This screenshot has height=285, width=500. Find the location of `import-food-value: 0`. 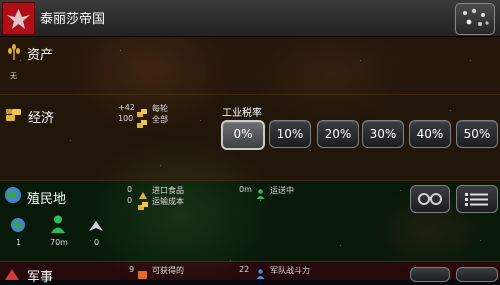

import-food-value: 0 is located at coordinates (130, 189).